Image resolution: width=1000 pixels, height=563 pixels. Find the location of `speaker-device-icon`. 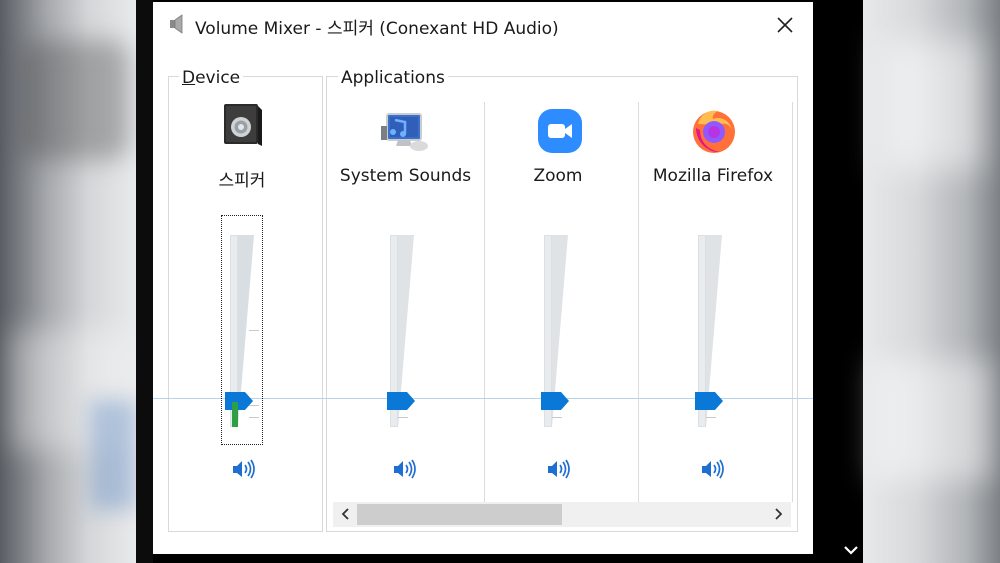

speaker-device-icon is located at coordinates (243, 125).